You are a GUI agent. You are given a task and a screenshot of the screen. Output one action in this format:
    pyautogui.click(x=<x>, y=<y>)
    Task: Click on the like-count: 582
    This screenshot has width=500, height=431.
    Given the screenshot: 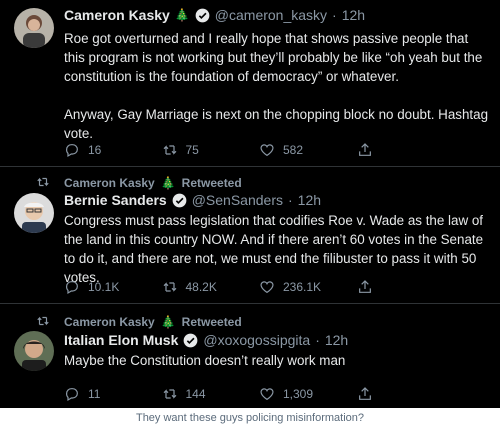 What is the action you would take?
    pyautogui.click(x=293, y=150)
    